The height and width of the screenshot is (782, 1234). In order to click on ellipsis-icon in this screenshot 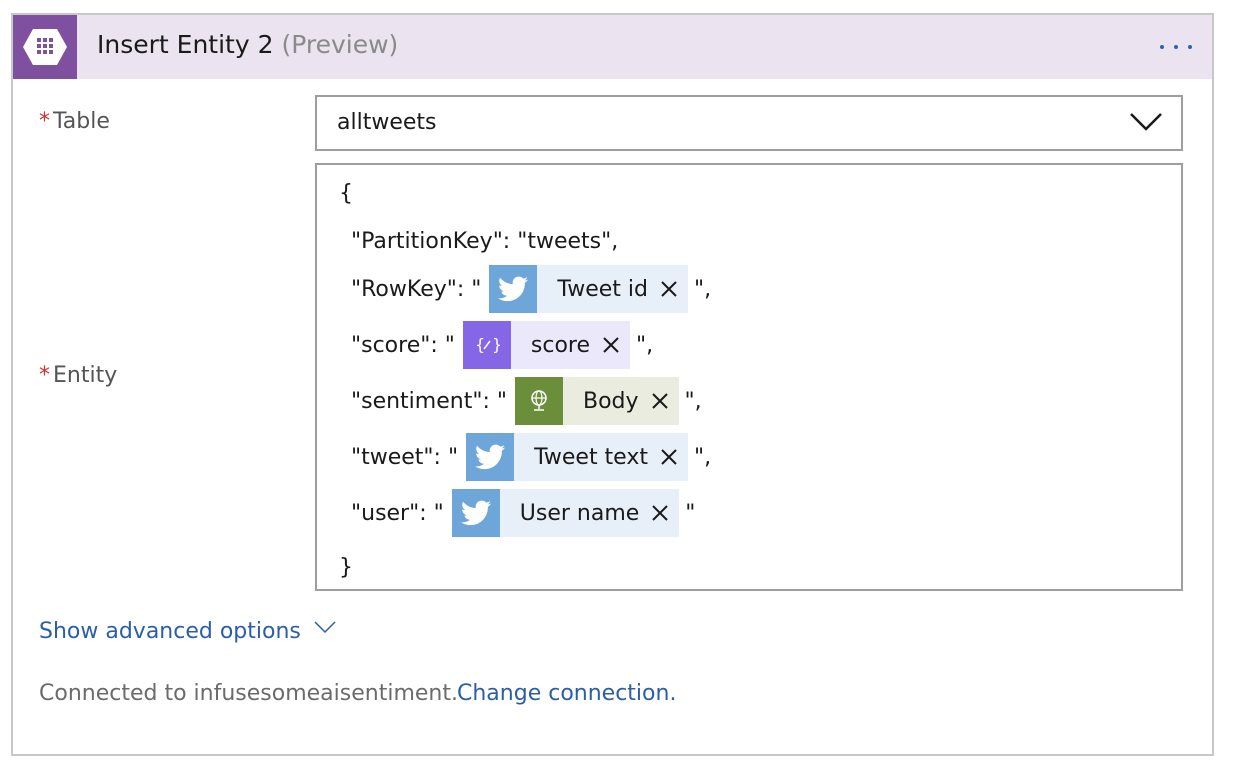, I will do `click(1162, 47)`.